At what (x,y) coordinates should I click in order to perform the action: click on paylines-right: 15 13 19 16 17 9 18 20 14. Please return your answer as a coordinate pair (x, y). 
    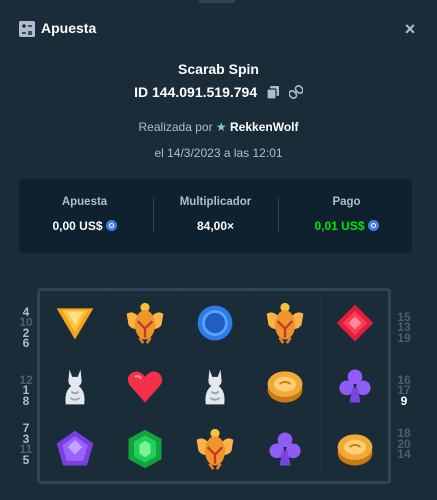
    Looking at the image, I should click on (404, 381).